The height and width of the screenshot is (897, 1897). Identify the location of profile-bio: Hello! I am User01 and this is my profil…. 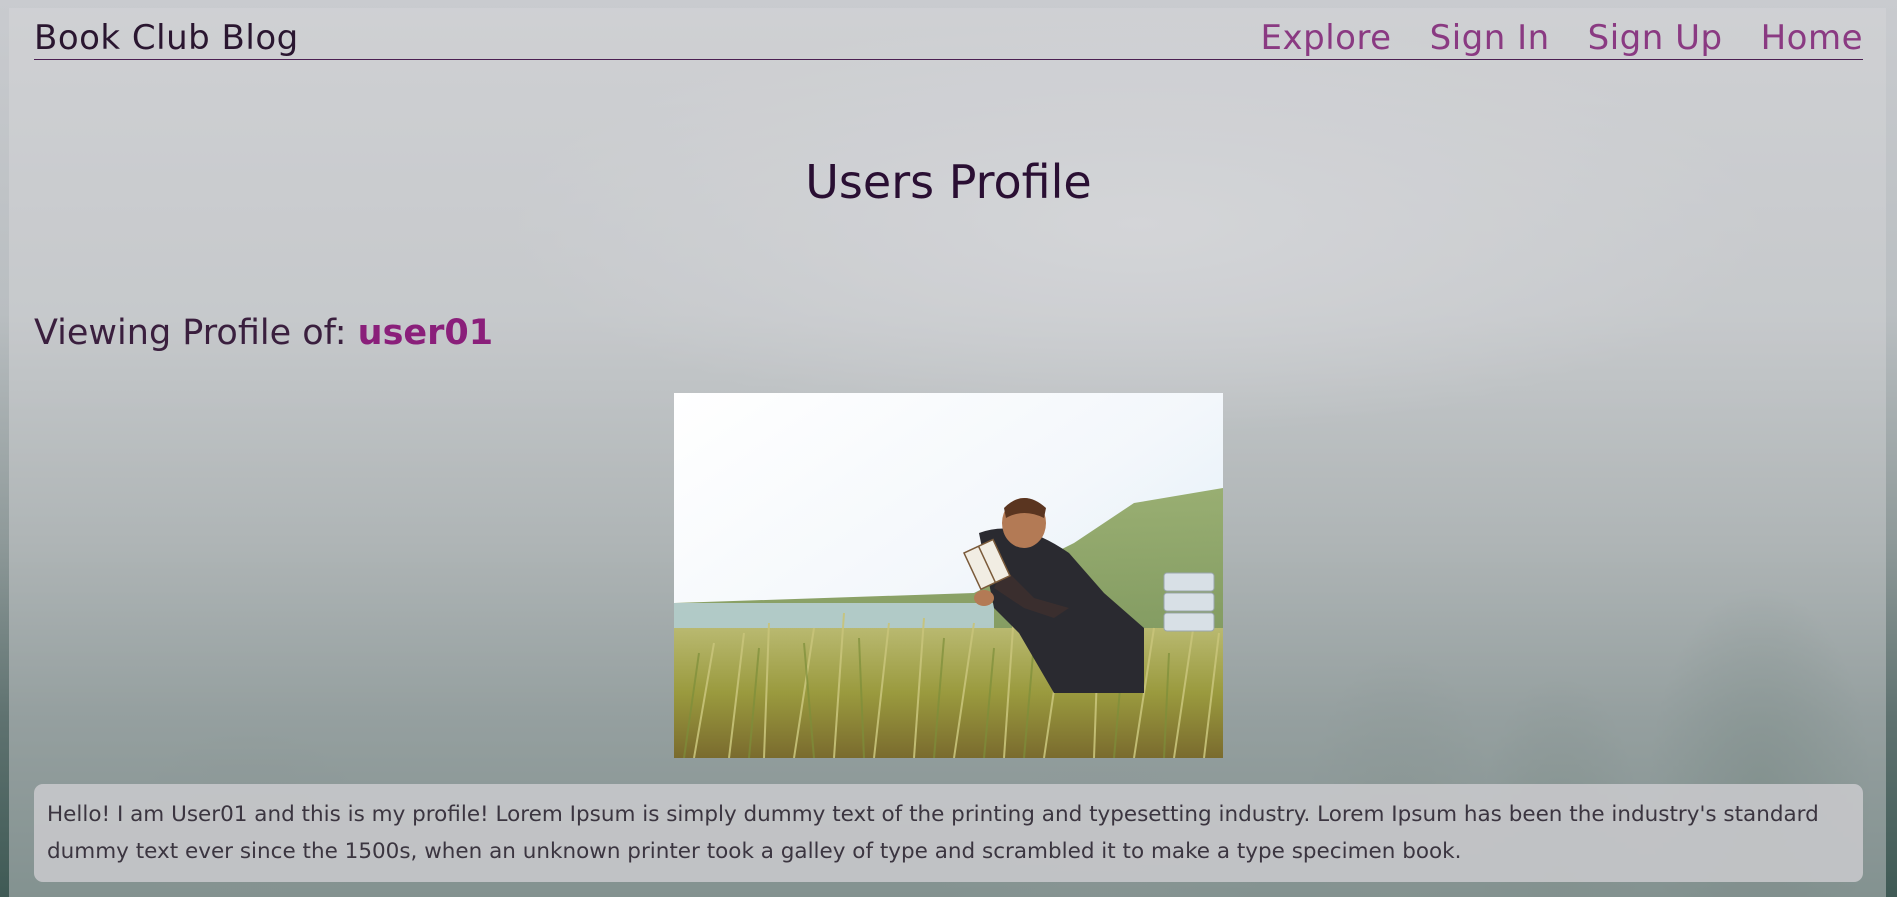
(948, 833).